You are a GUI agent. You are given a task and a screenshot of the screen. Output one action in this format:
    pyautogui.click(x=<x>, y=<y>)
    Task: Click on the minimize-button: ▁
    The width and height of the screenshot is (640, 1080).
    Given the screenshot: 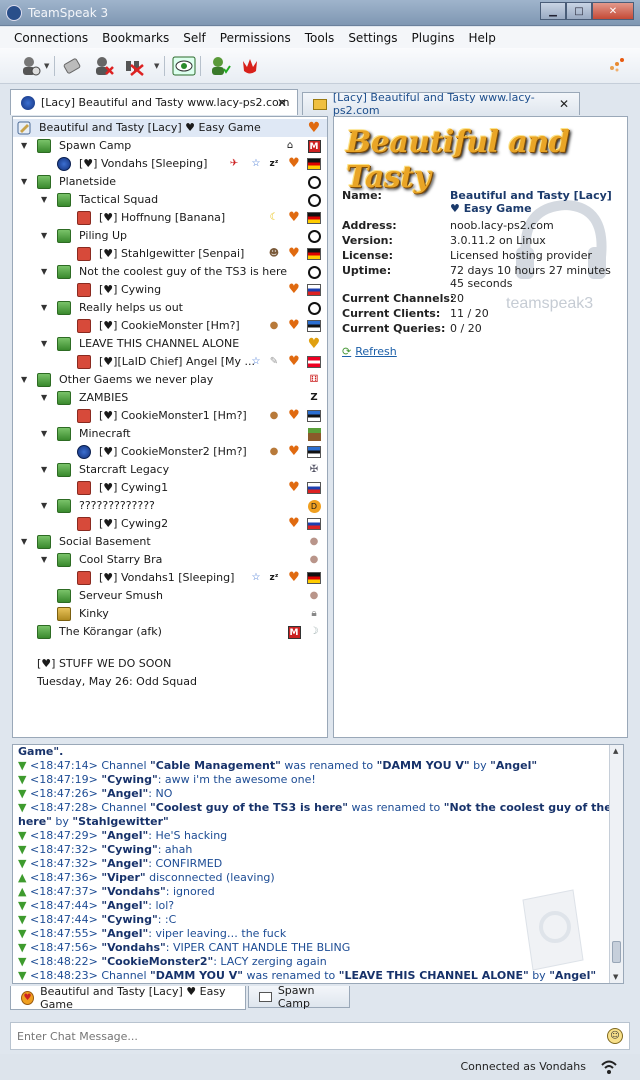 What is the action you would take?
    pyautogui.click(x=553, y=11)
    